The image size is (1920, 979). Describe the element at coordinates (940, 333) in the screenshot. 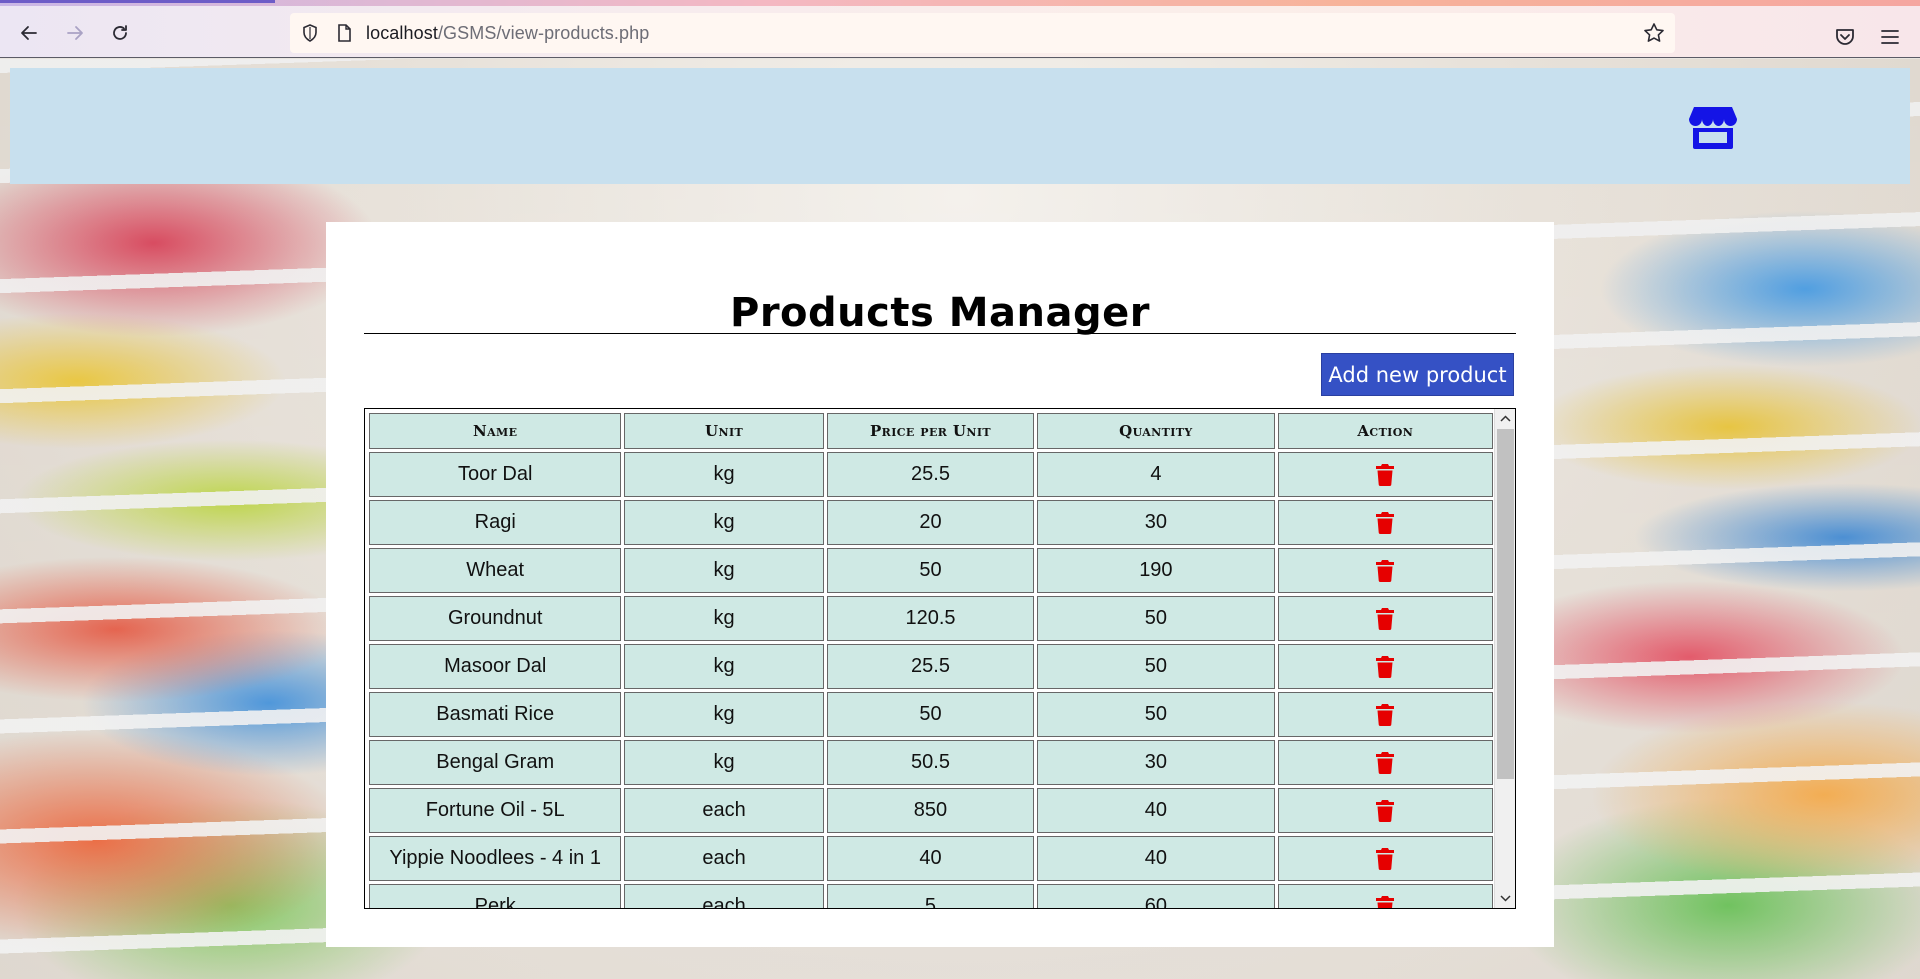

I see `title-divider` at that location.